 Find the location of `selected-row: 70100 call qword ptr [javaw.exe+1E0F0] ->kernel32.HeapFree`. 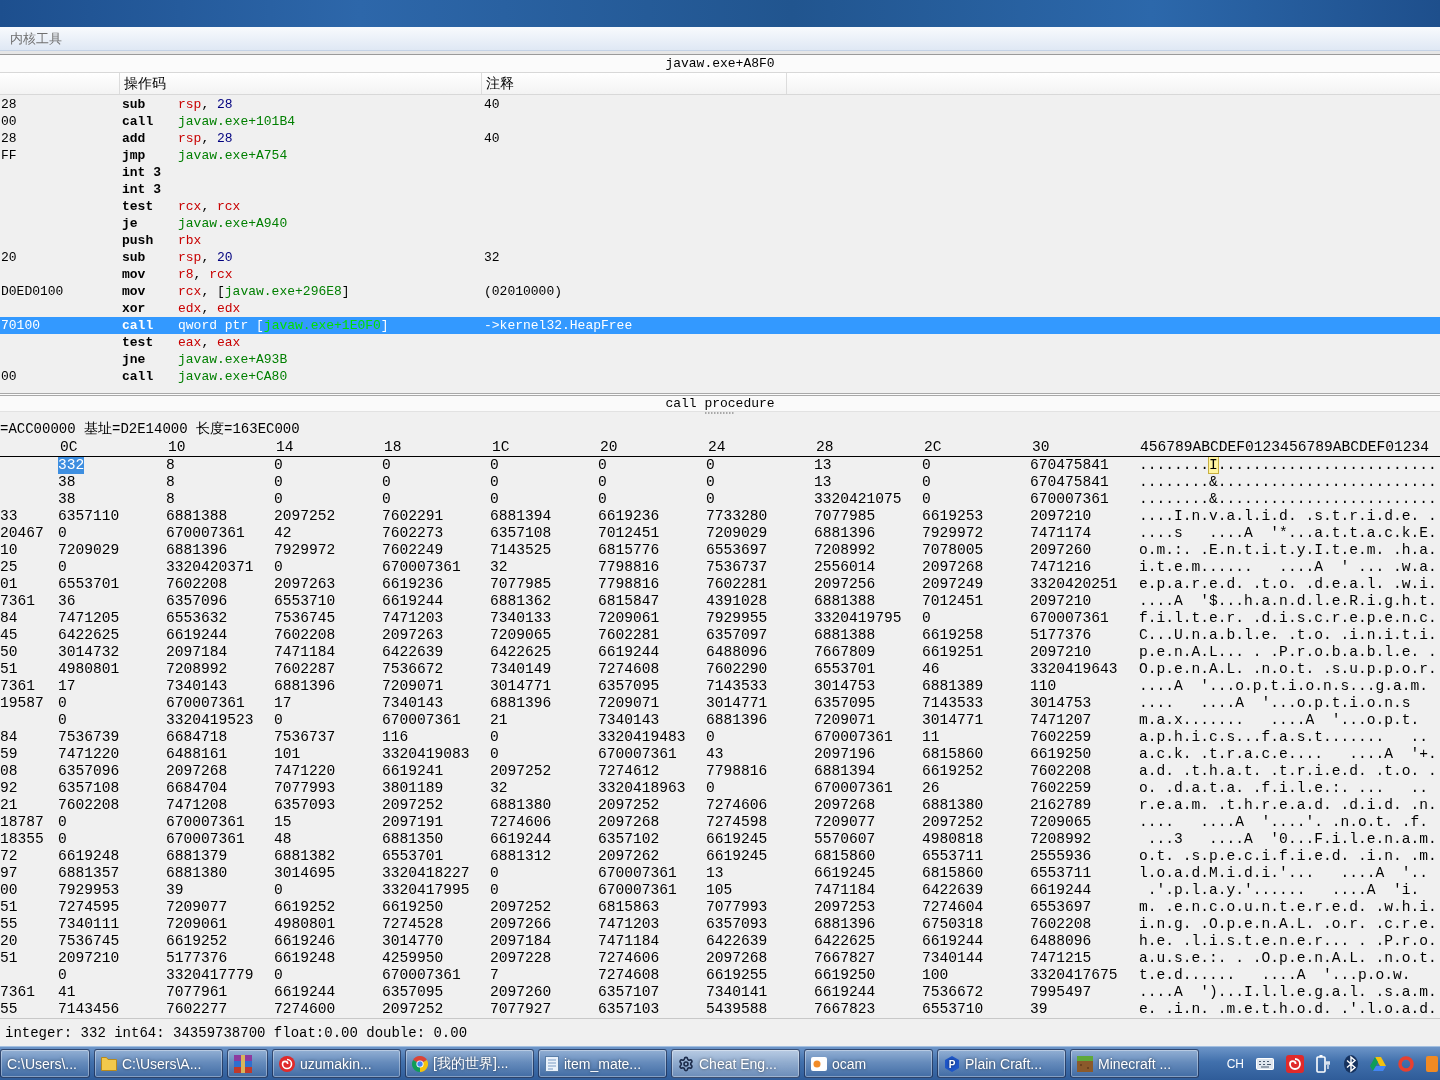

selected-row: 70100 call qword ptr [javaw.exe+1E0F0] ->kernel32.HeapFree is located at coordinates (720, 325).